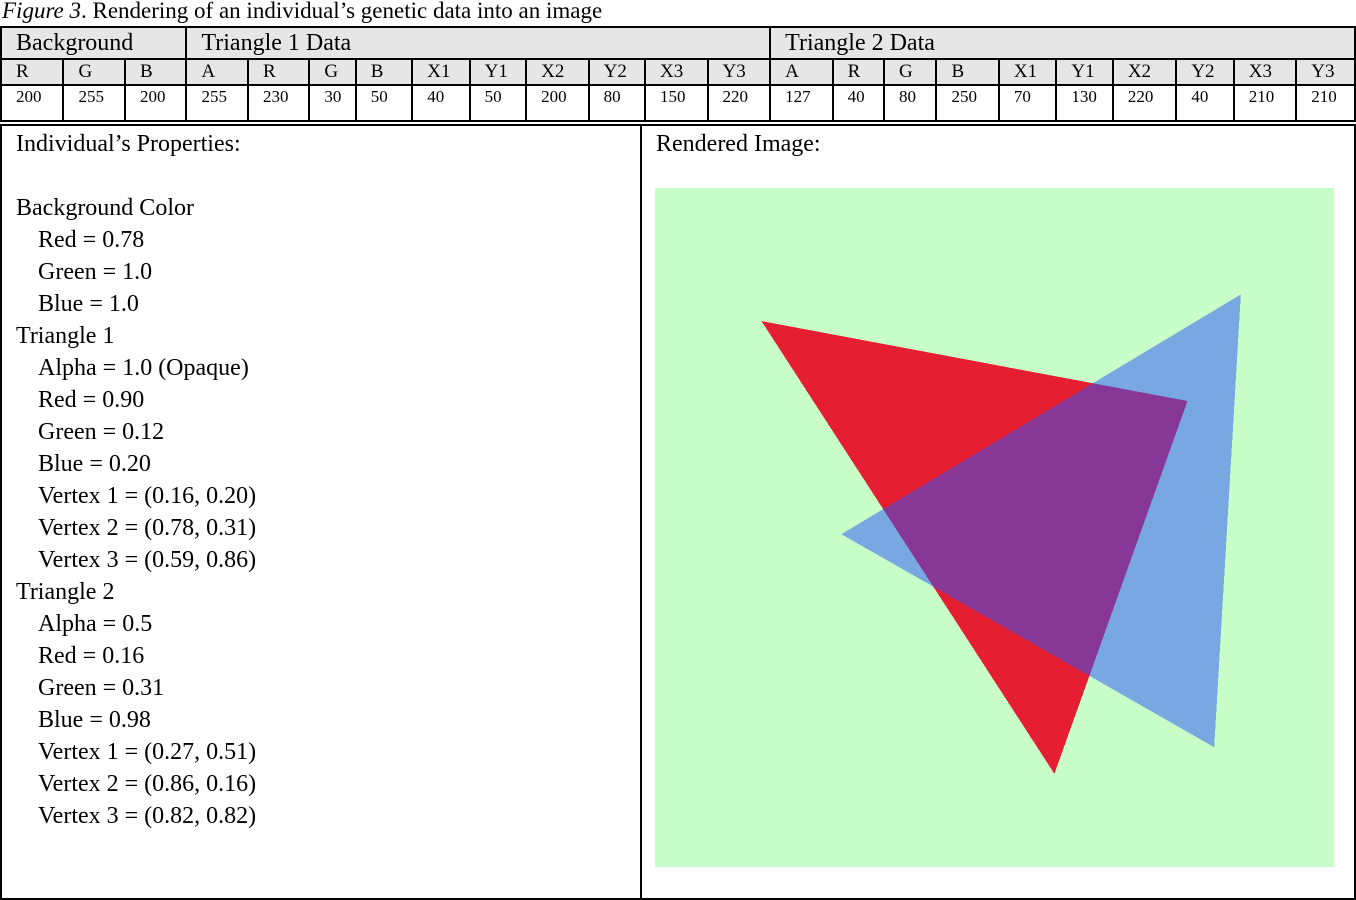 Image resolution: width=1356 pixels, height=900 pixels. I want to click on properties-title: Individual’s Properties:, so click(128, 144).